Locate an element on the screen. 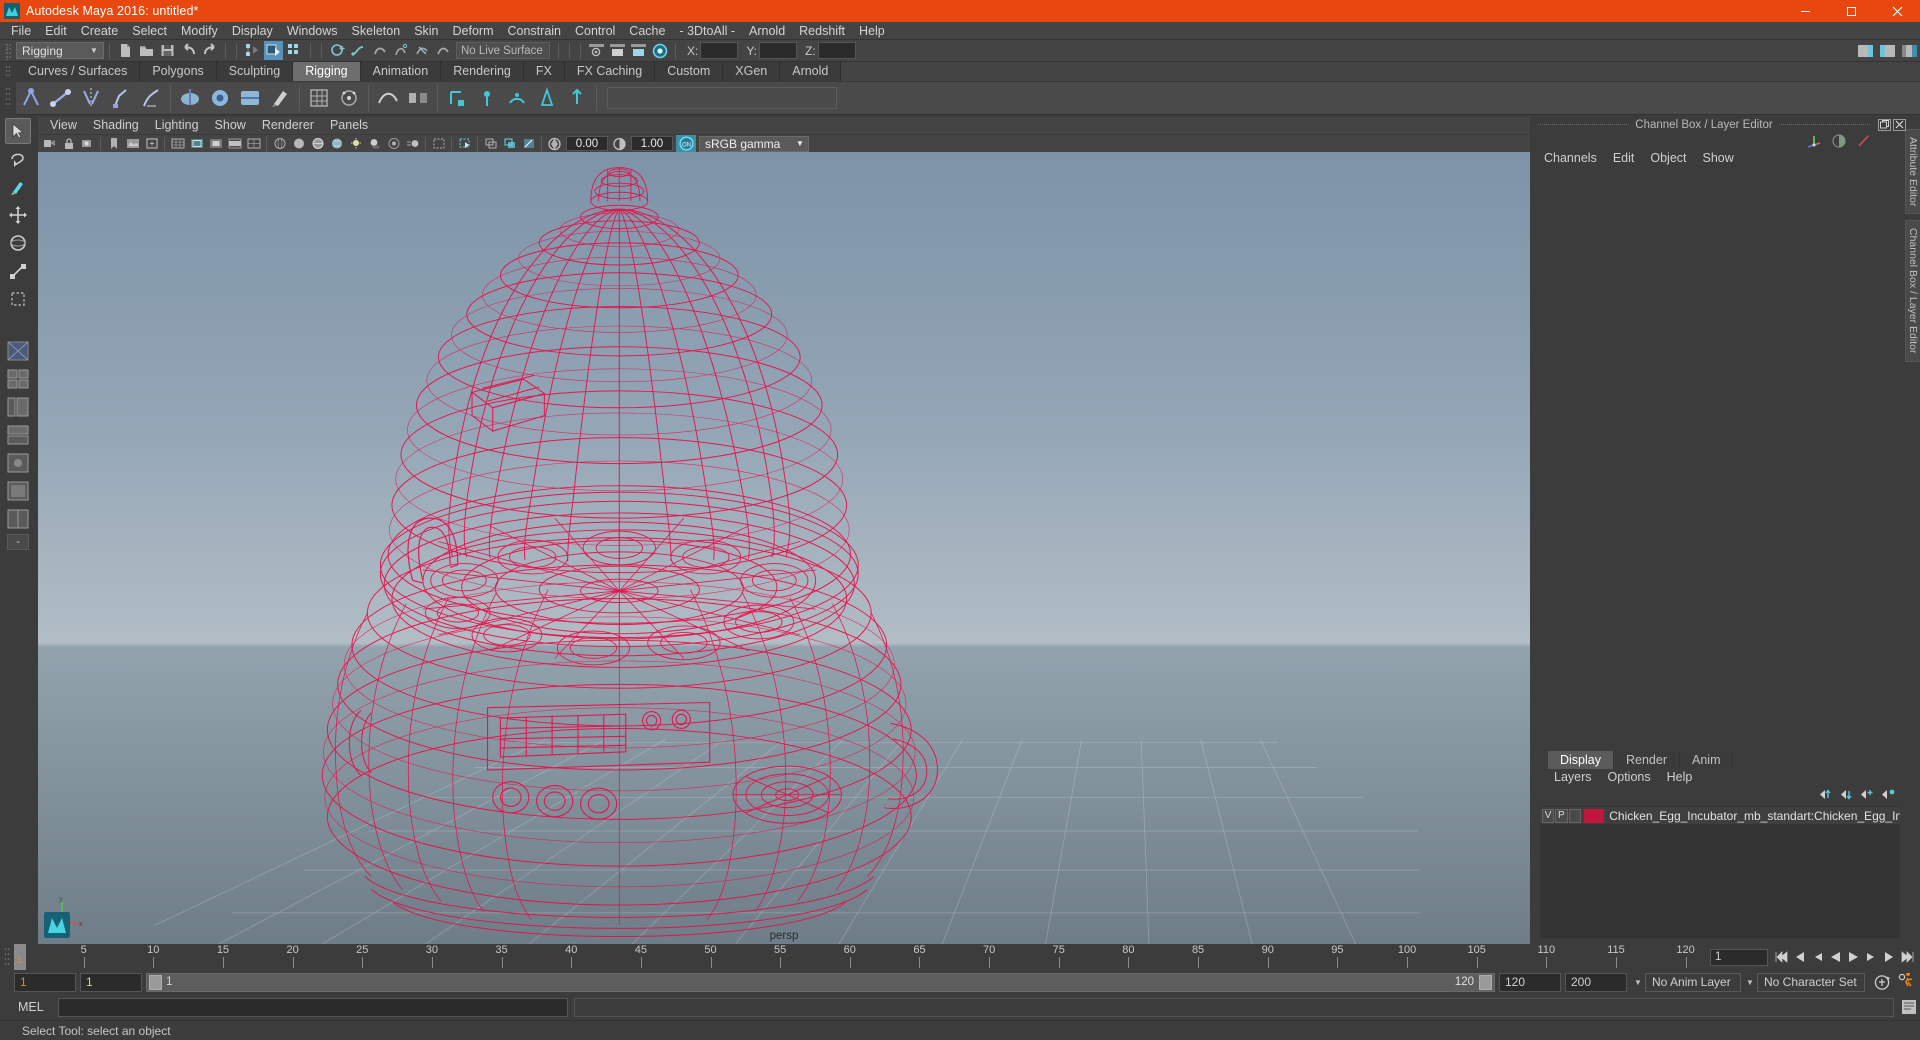 This screenshot has width=1920, height=1040. field-chart-icon is located at coordinates (253, 144).